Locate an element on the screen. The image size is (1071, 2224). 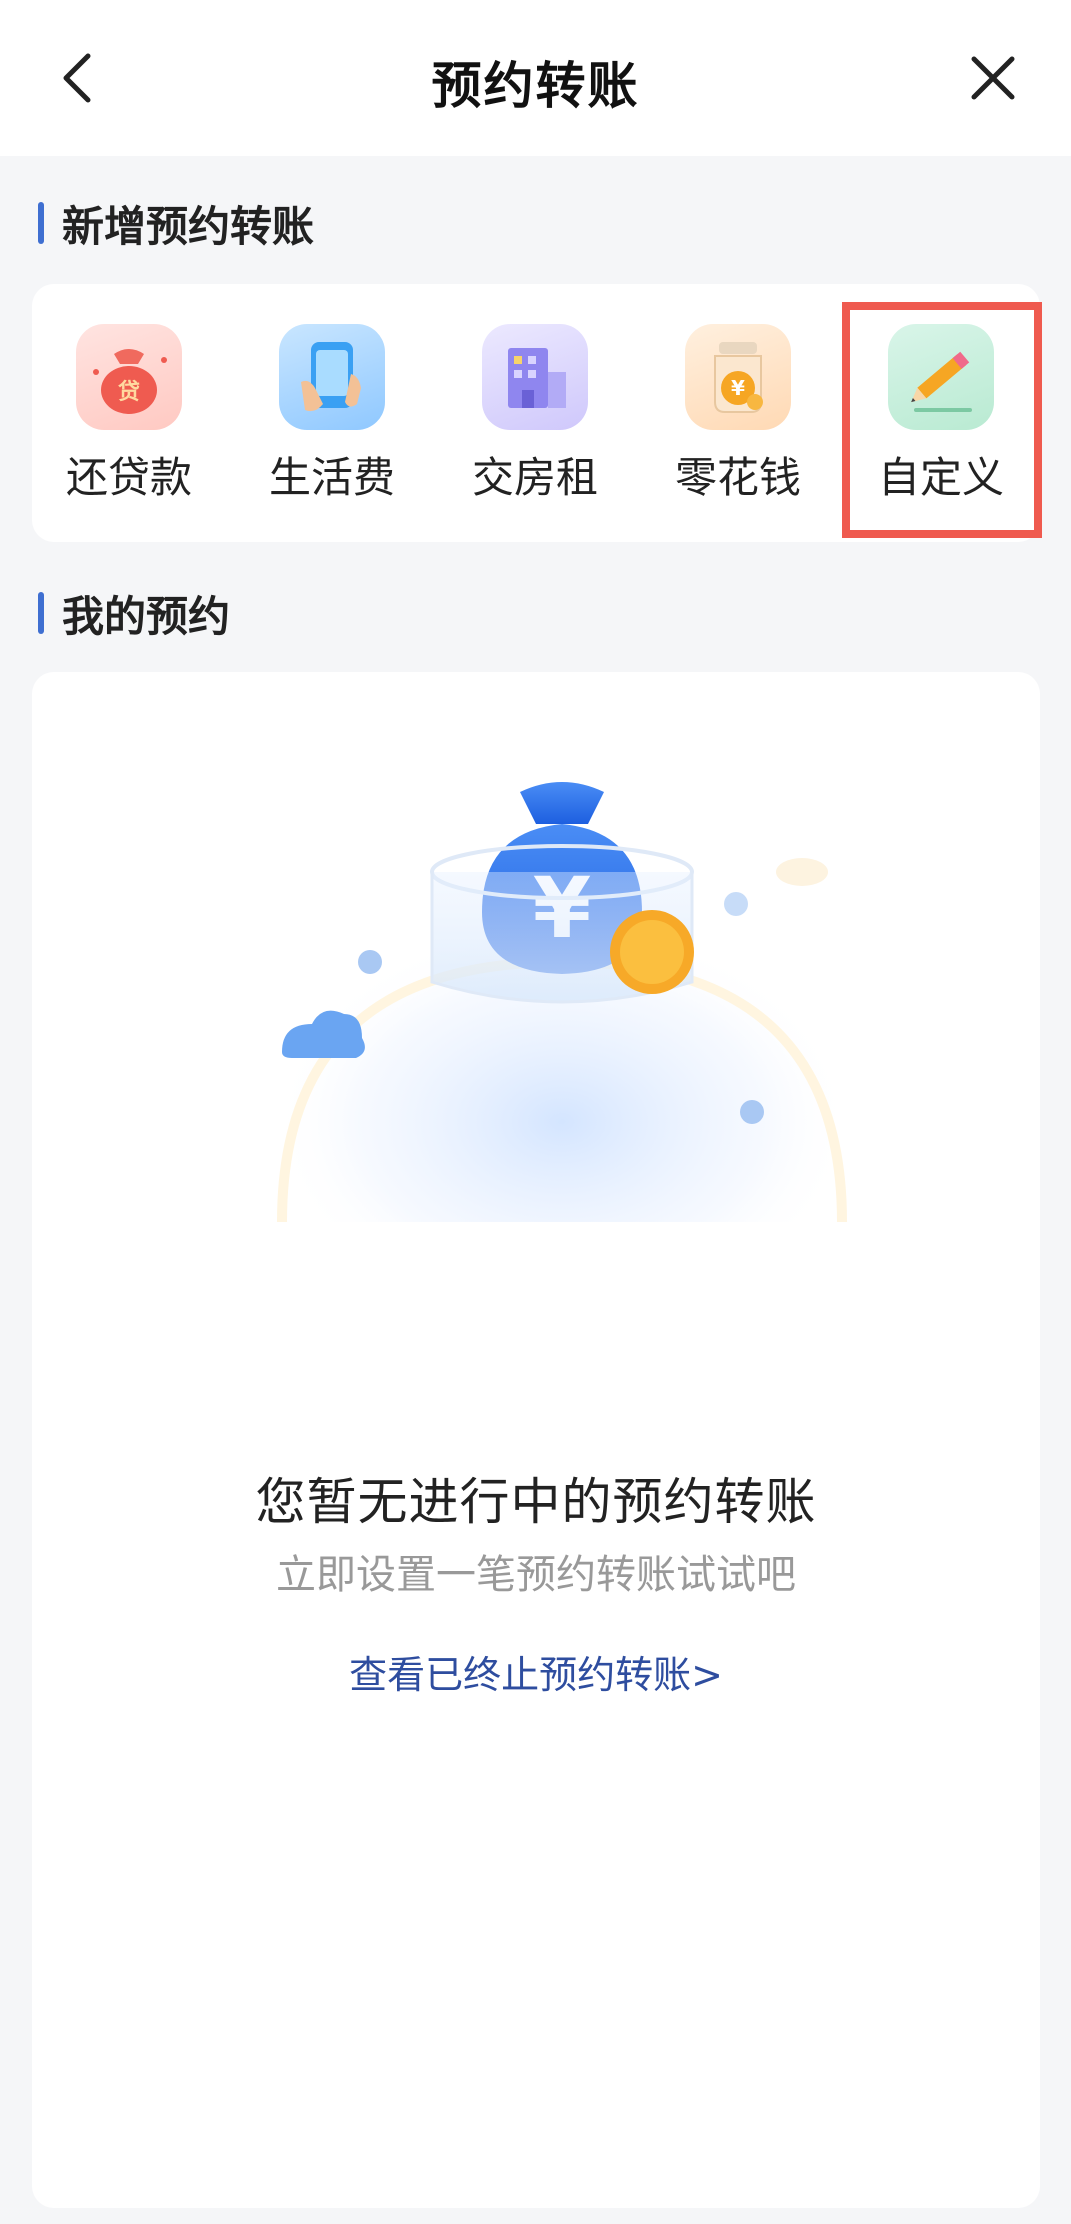
svg-text: 贷 is located at coordinates (129, 392).